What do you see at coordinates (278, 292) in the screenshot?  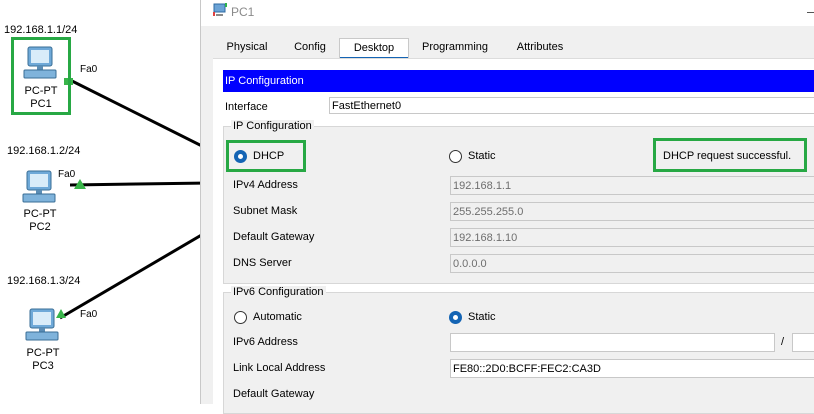 I see `ipv6-group-title: IPv6 Configuration` at bounding box center [278, 292].